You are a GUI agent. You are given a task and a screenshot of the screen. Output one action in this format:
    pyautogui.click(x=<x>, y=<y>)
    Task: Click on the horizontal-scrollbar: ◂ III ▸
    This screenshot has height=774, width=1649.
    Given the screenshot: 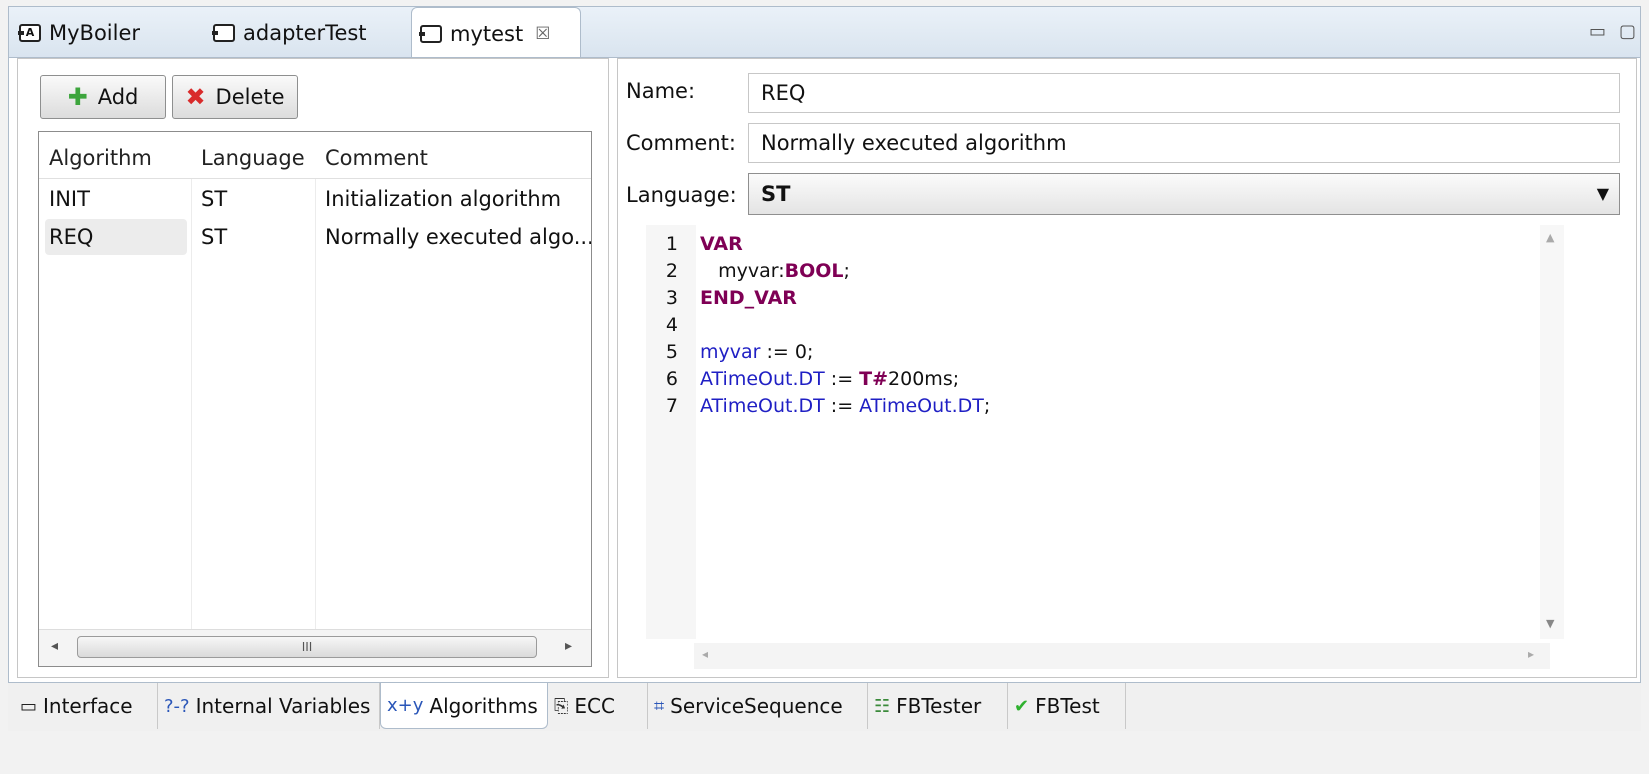 What is the action you would take?
    pyautogui.click(x=315, y=647)
    